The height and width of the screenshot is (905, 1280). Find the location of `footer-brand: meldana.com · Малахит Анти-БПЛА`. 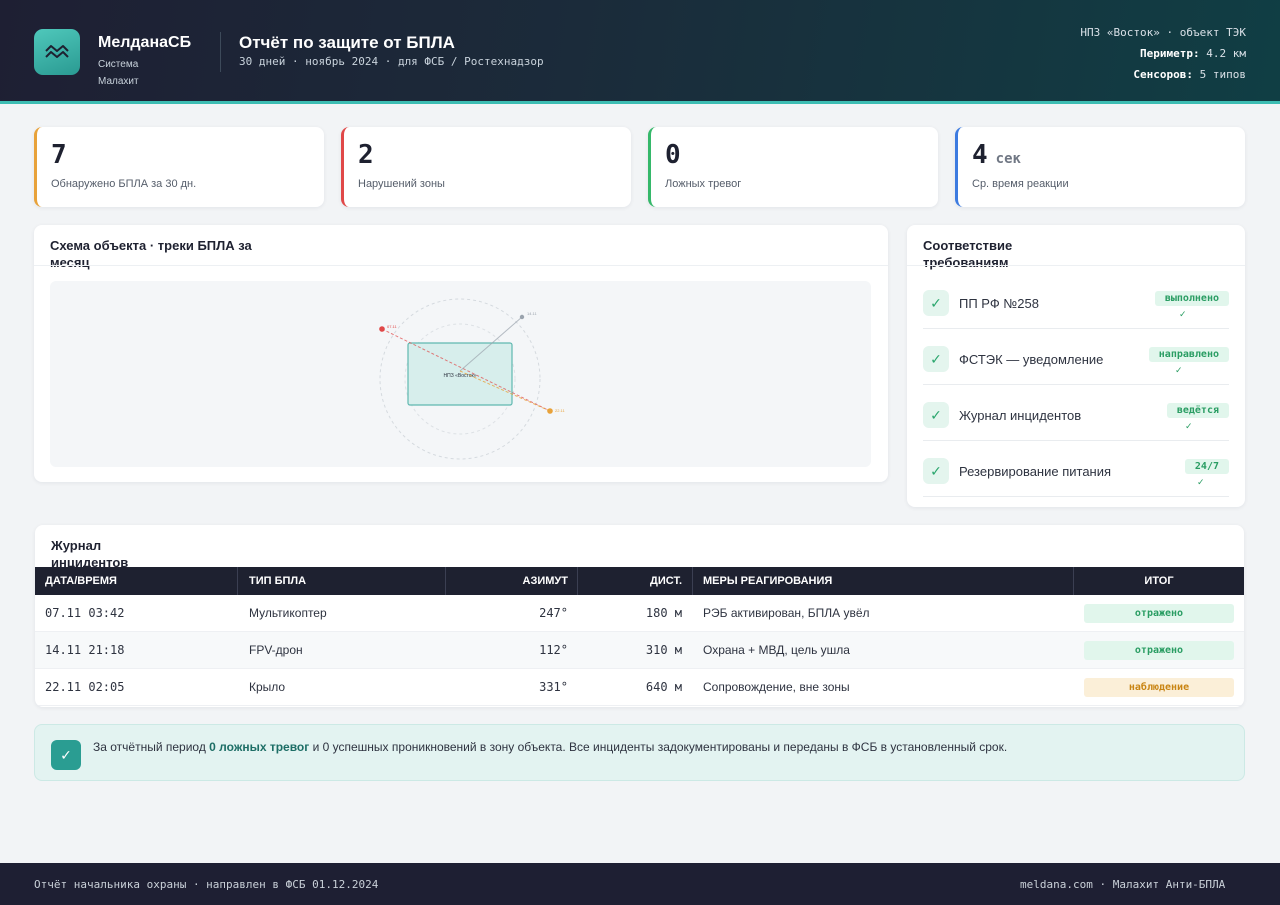

footer-brand: meldana.com · Малахит Анти-БПЛА is located at coordinates (1123, 884).